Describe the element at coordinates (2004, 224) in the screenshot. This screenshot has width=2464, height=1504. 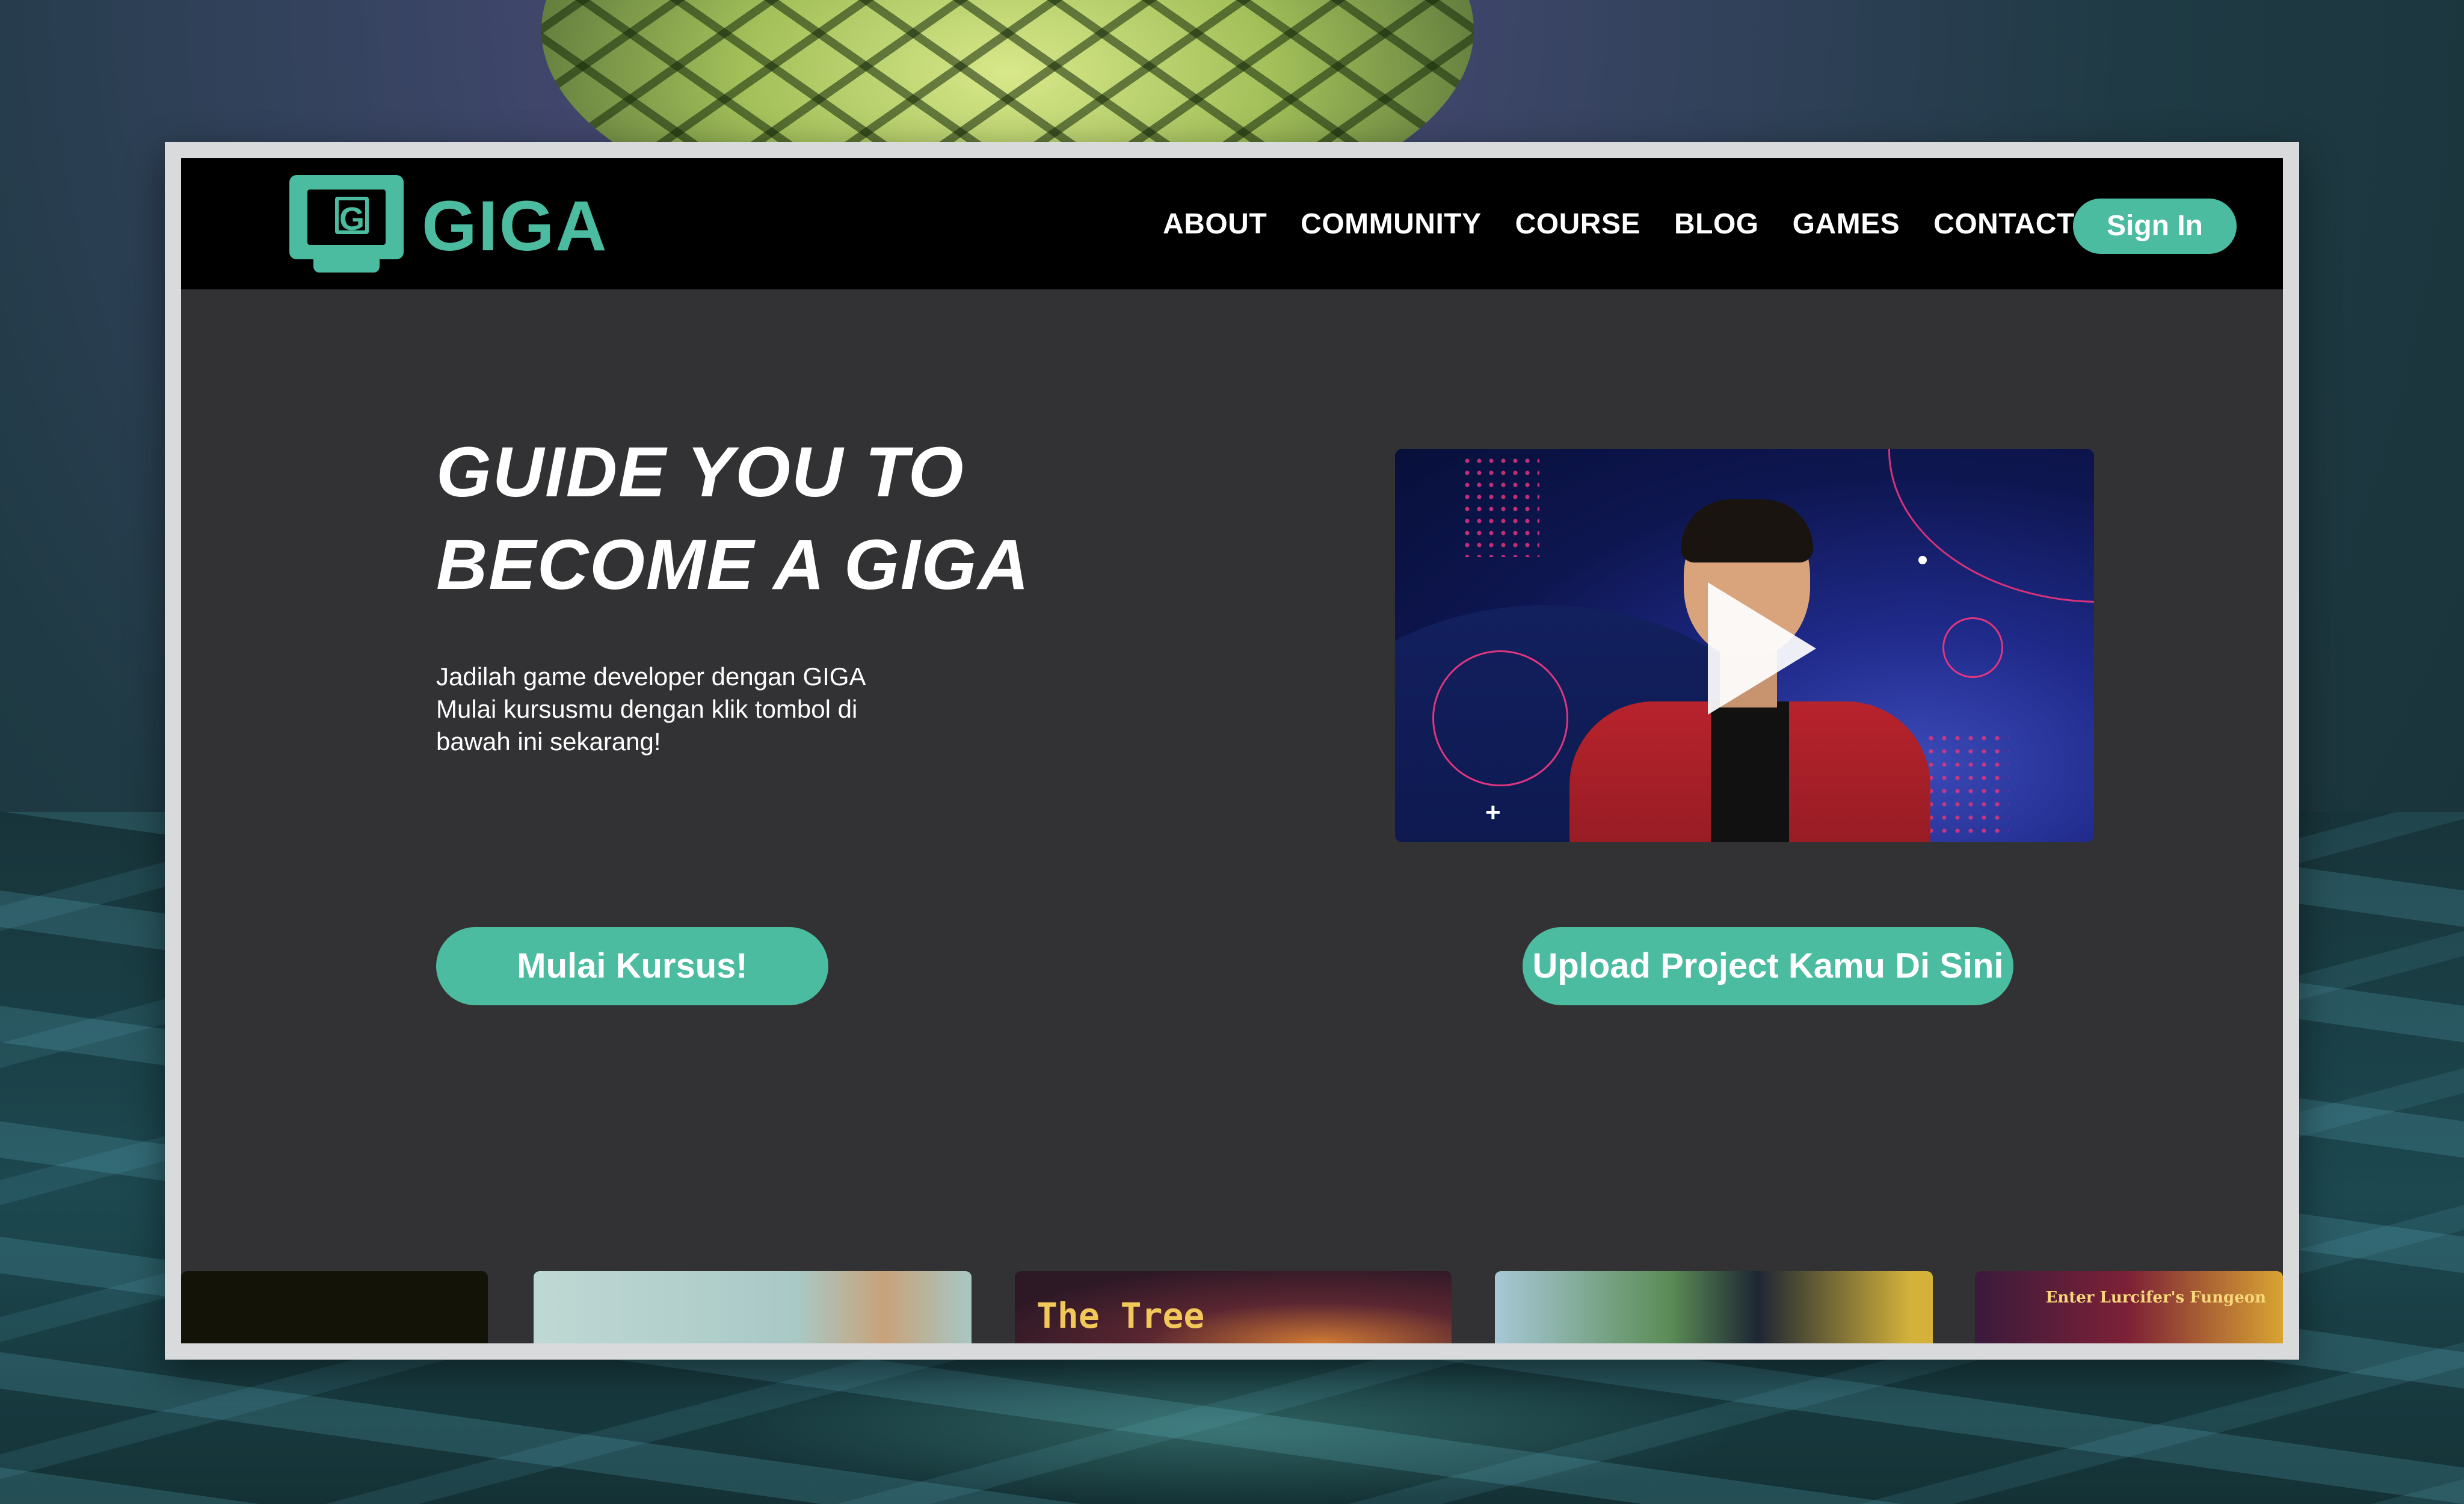
I see `nav-contact: CONTACT` at that location.